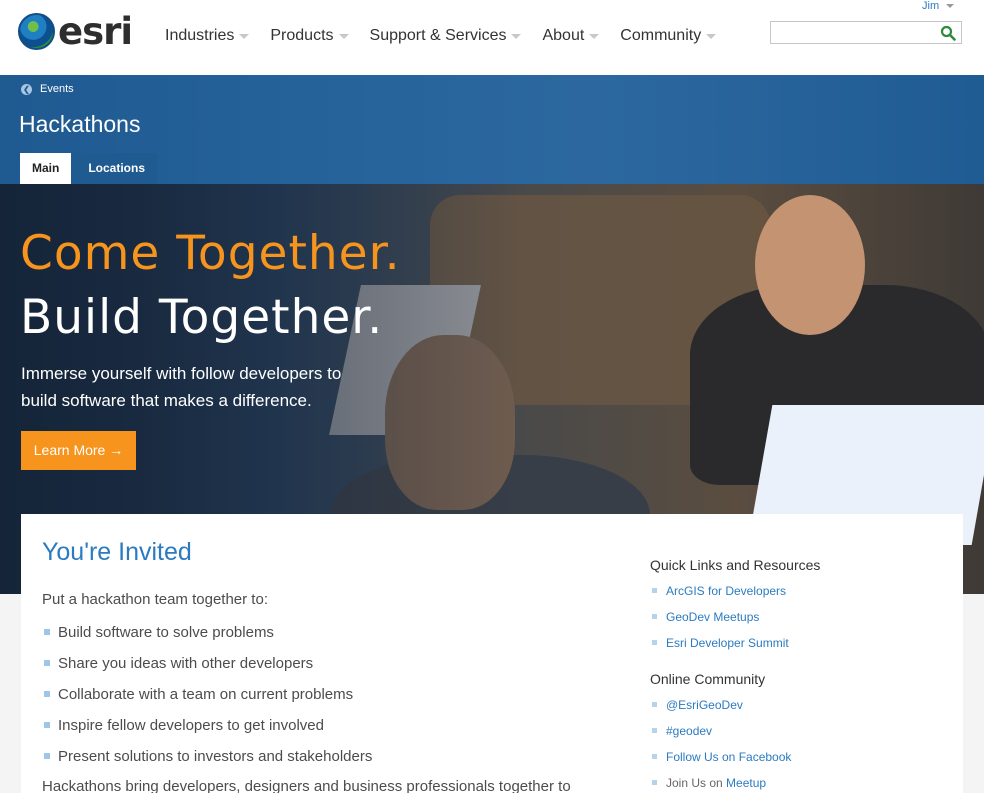 This screenshot has height=793, width=984. Describe the element at coordinates (438, 35) in the screenshot. I see `nav-label: Support & Services` at that location.